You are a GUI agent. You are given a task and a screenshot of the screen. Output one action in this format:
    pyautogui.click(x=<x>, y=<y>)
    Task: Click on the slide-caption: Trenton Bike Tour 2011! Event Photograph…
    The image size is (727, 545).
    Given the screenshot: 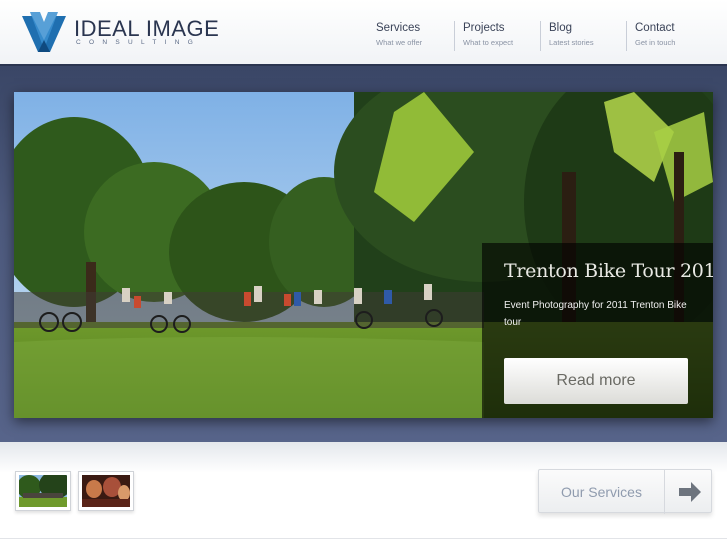 What is the action you would take?
    pyautogui.click(x=597, y=330)
    